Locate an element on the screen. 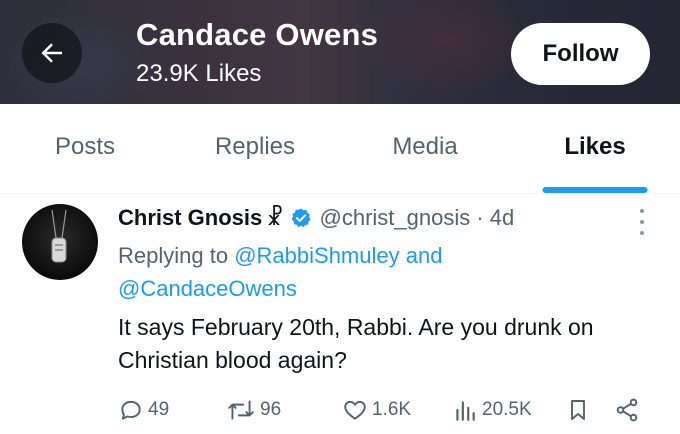  share-button is located at coordinates (627, 410).